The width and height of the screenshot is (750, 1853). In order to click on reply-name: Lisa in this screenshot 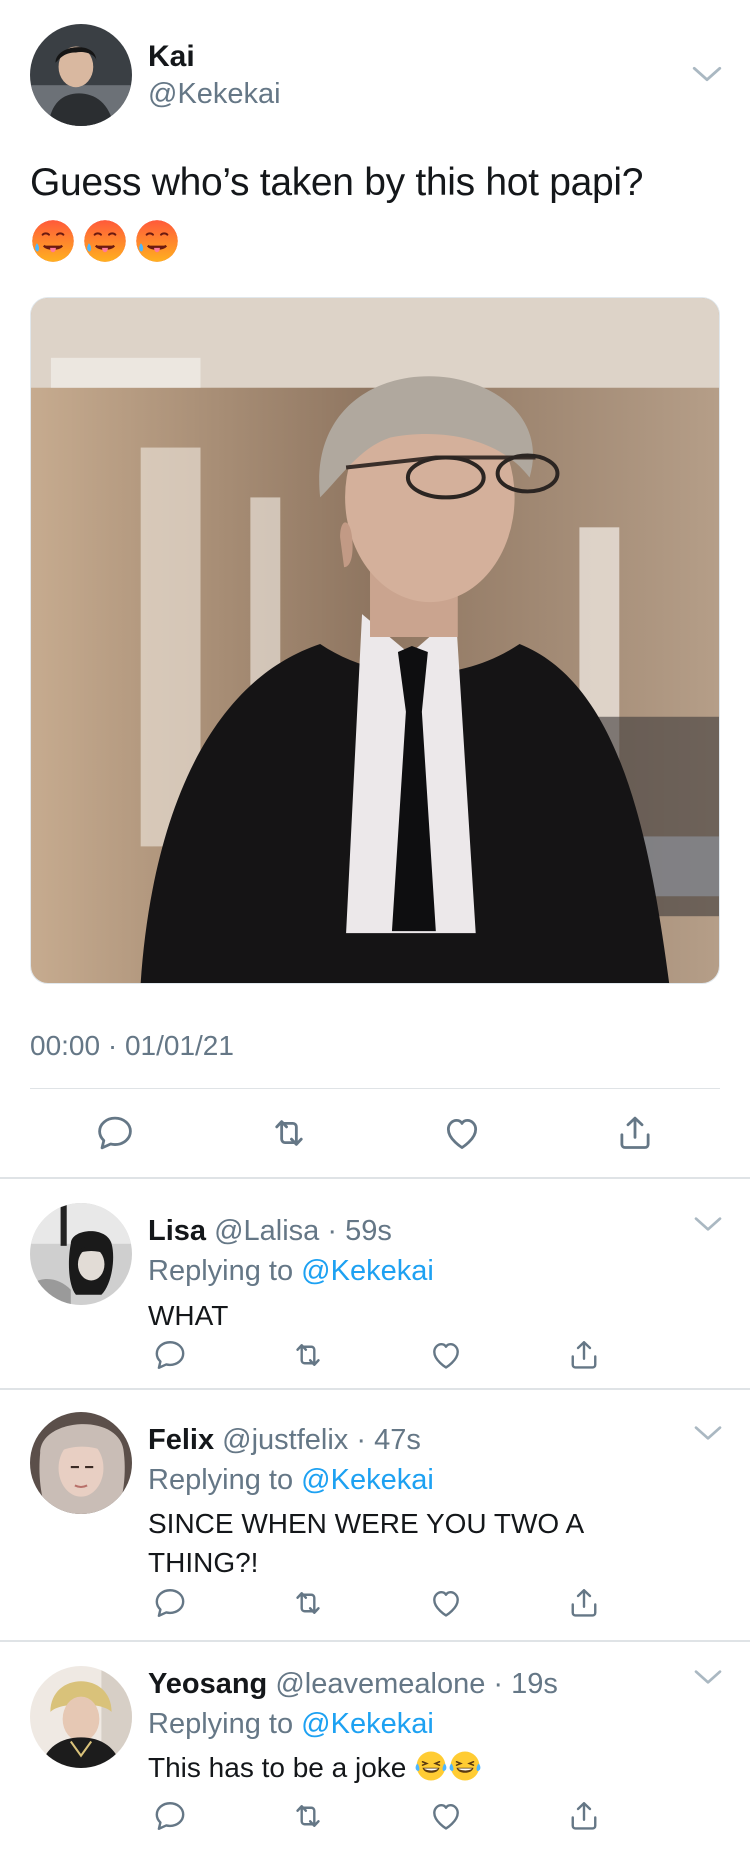, I will do `click(177, 1231)`.